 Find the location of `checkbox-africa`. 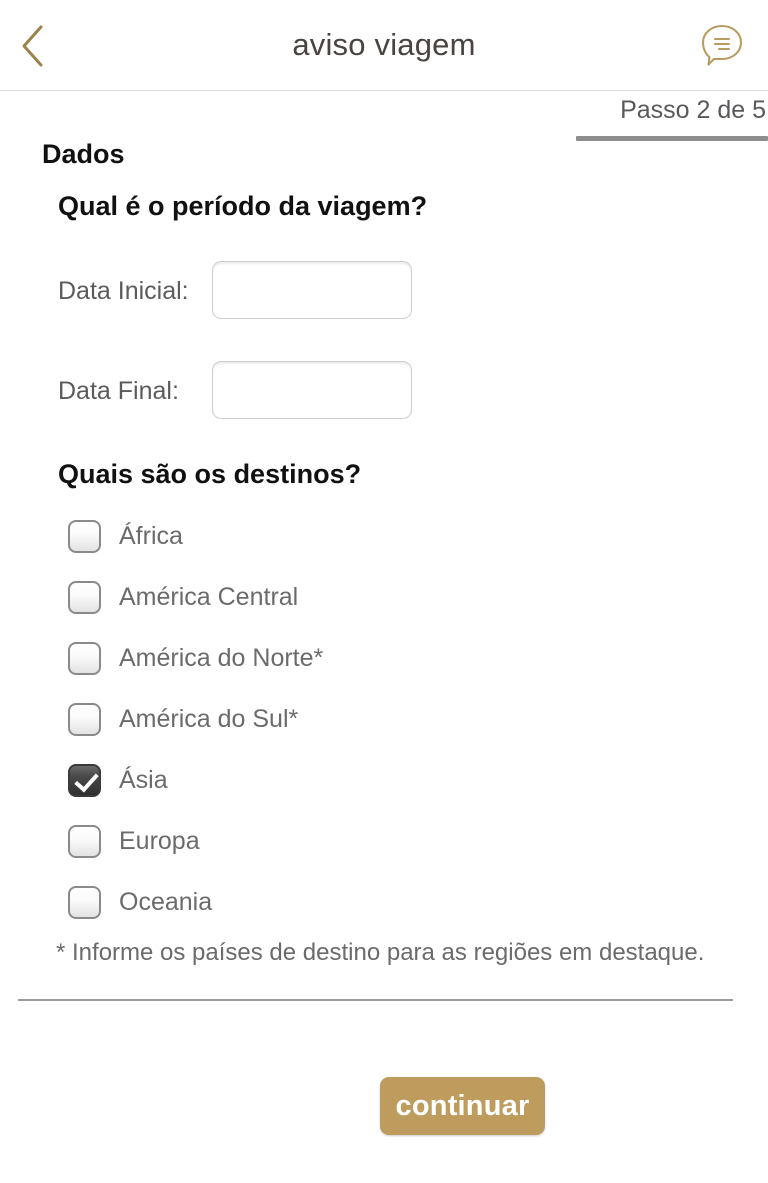

checkbox-africa is located at coordinates (84, 536).